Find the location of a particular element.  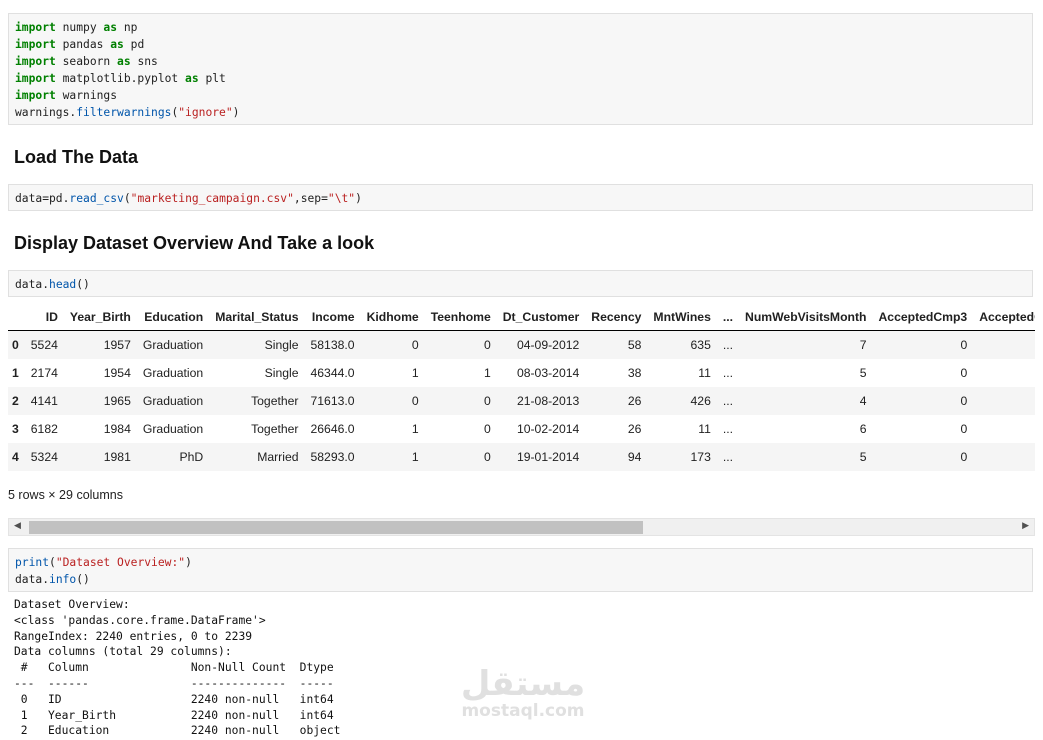

column-header: Education is located at coordinates (173, 317).